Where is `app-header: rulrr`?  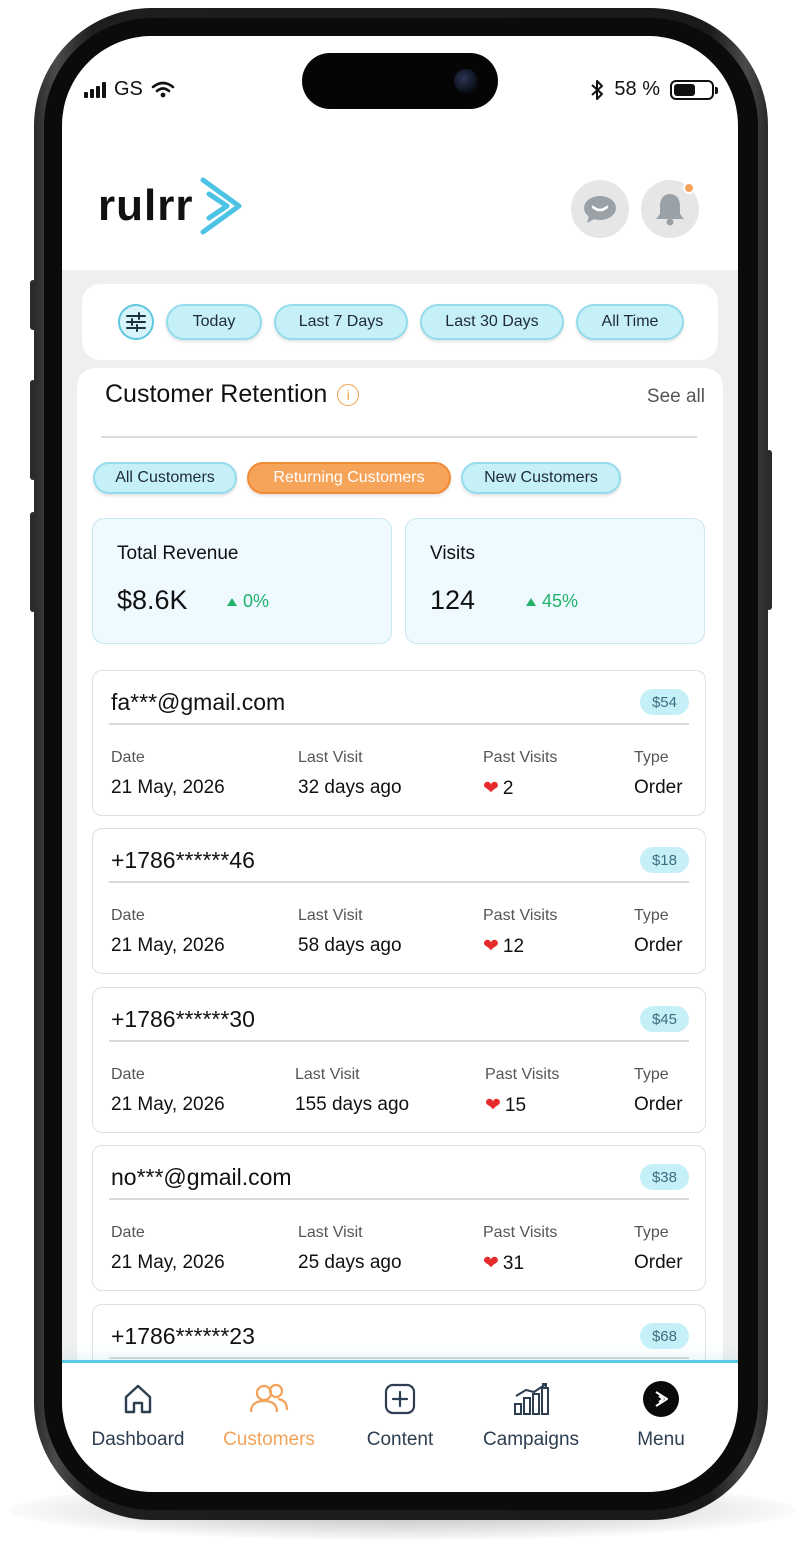 app-header: rulrr is located at coordinates (400, 208).